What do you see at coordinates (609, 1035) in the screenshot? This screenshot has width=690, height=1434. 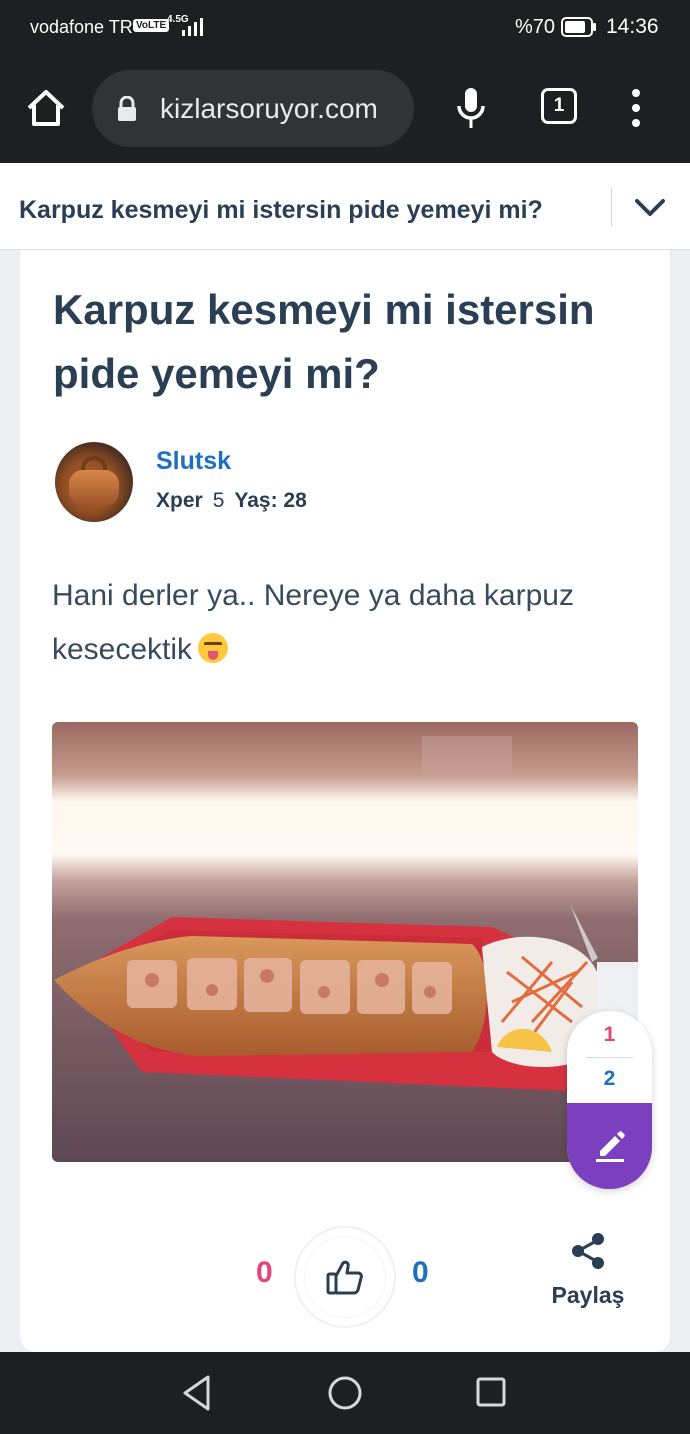 I see `pager-page-1: 1` at bounding box center [609, 1035].